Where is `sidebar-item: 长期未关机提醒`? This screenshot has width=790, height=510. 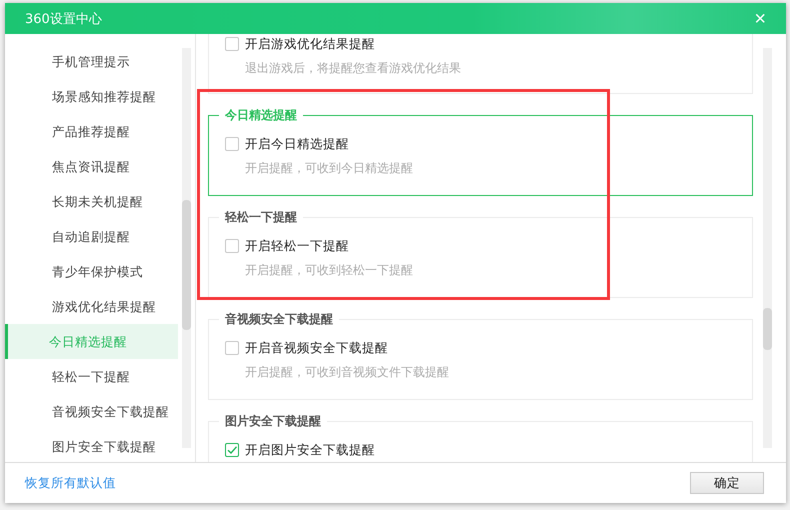
sidebar-item: 长期未关机提醒 is located at coordinates (91, 201).